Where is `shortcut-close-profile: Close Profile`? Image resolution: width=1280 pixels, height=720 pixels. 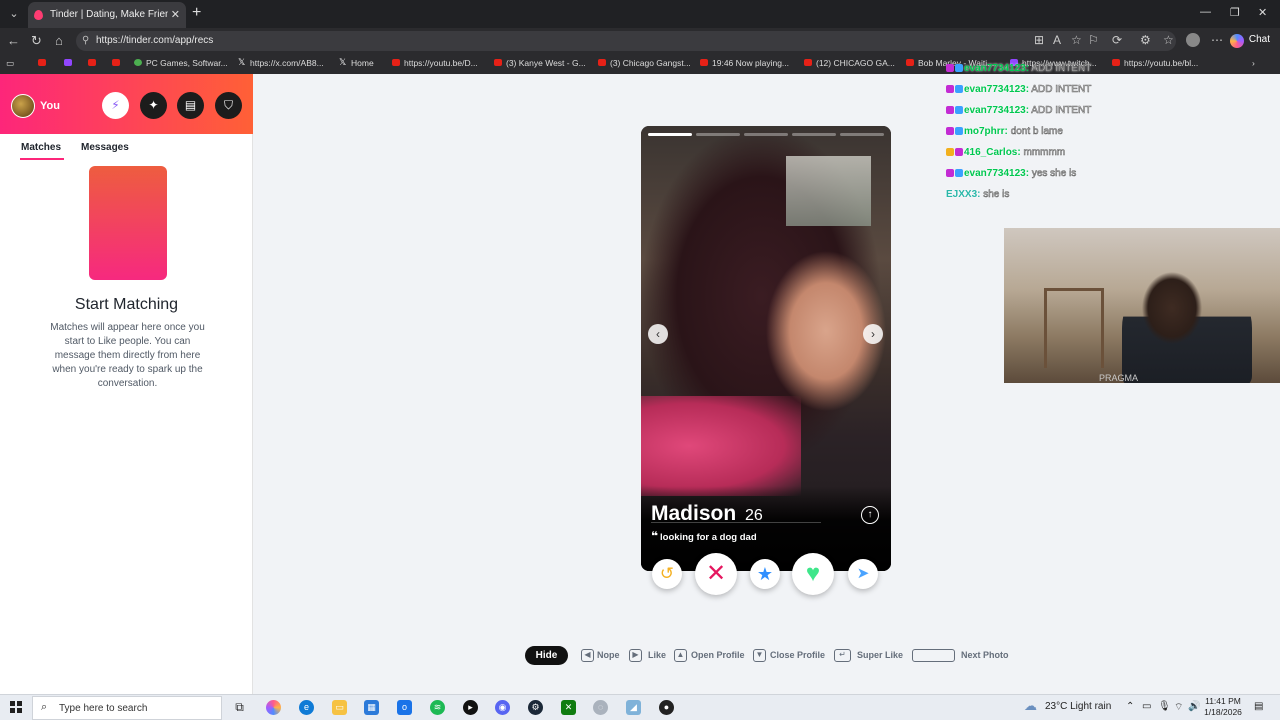 shortcut-close-profile: Close Profile is located at coordinates (798, 655).